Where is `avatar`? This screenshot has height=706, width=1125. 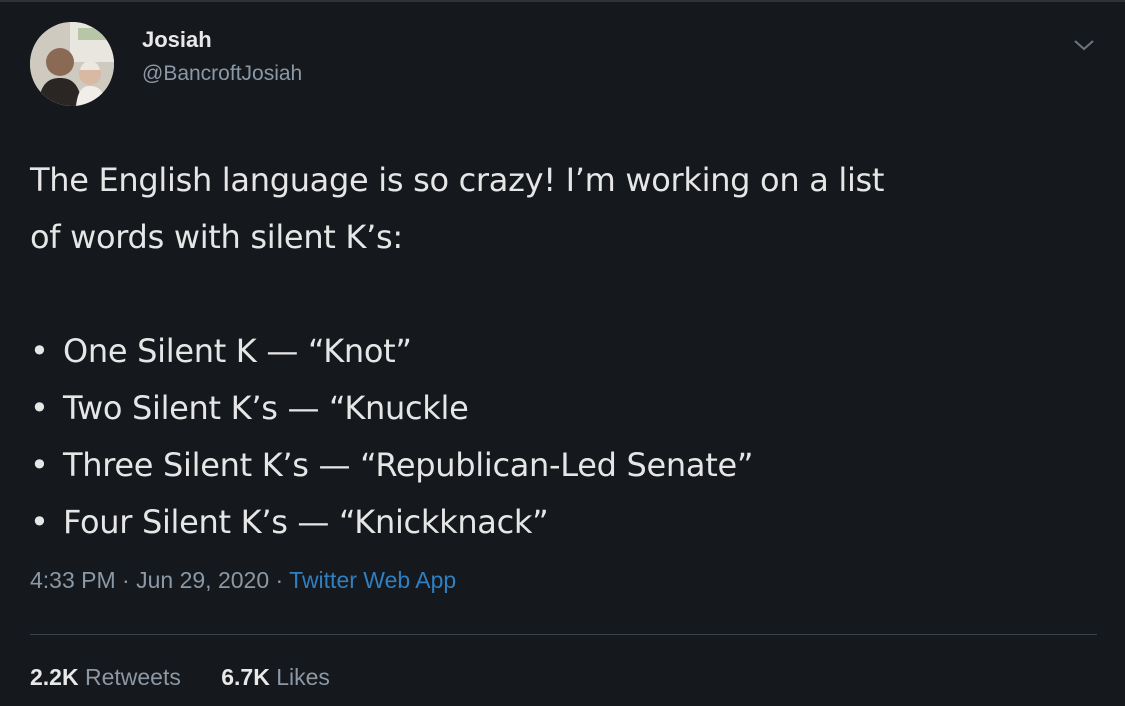
avatar is located at coordinates (72, 64).